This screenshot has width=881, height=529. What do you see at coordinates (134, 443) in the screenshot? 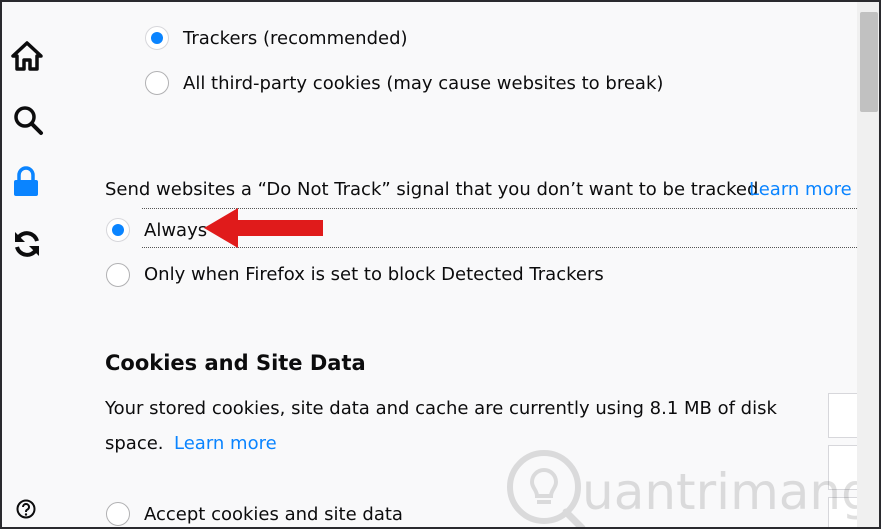
I see `cookies-usage-text-2: space.` at bounding box center [134, 443].